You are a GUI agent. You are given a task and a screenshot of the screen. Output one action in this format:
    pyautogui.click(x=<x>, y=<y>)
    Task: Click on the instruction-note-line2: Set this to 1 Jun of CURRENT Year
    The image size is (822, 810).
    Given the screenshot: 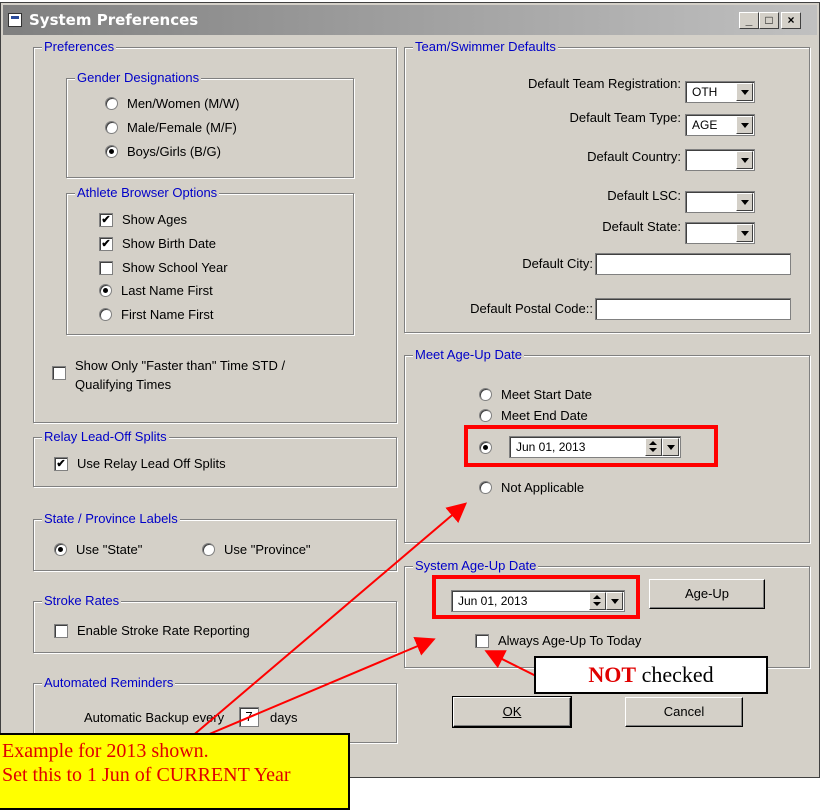 What is the action you would take?
    pyautogui.click(x=146, y=775)
    